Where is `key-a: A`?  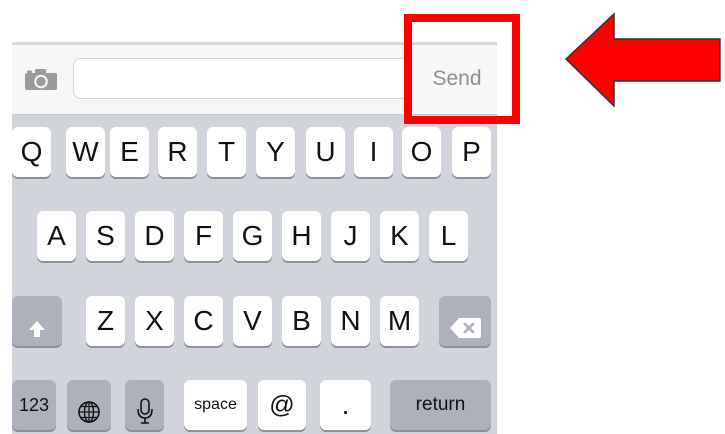 key-a: A is located at coordinates (56, 236).